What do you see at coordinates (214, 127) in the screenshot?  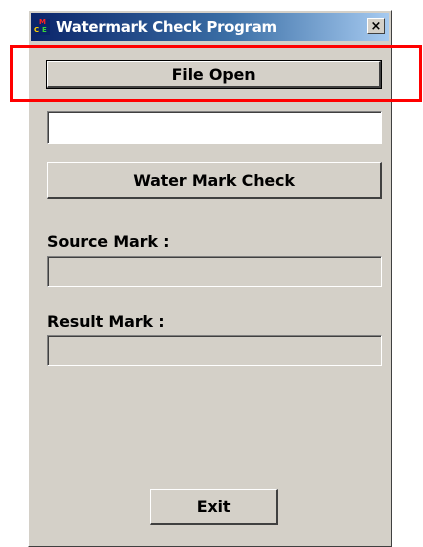 I see `file-path-field` at bounding box center [214, 127].